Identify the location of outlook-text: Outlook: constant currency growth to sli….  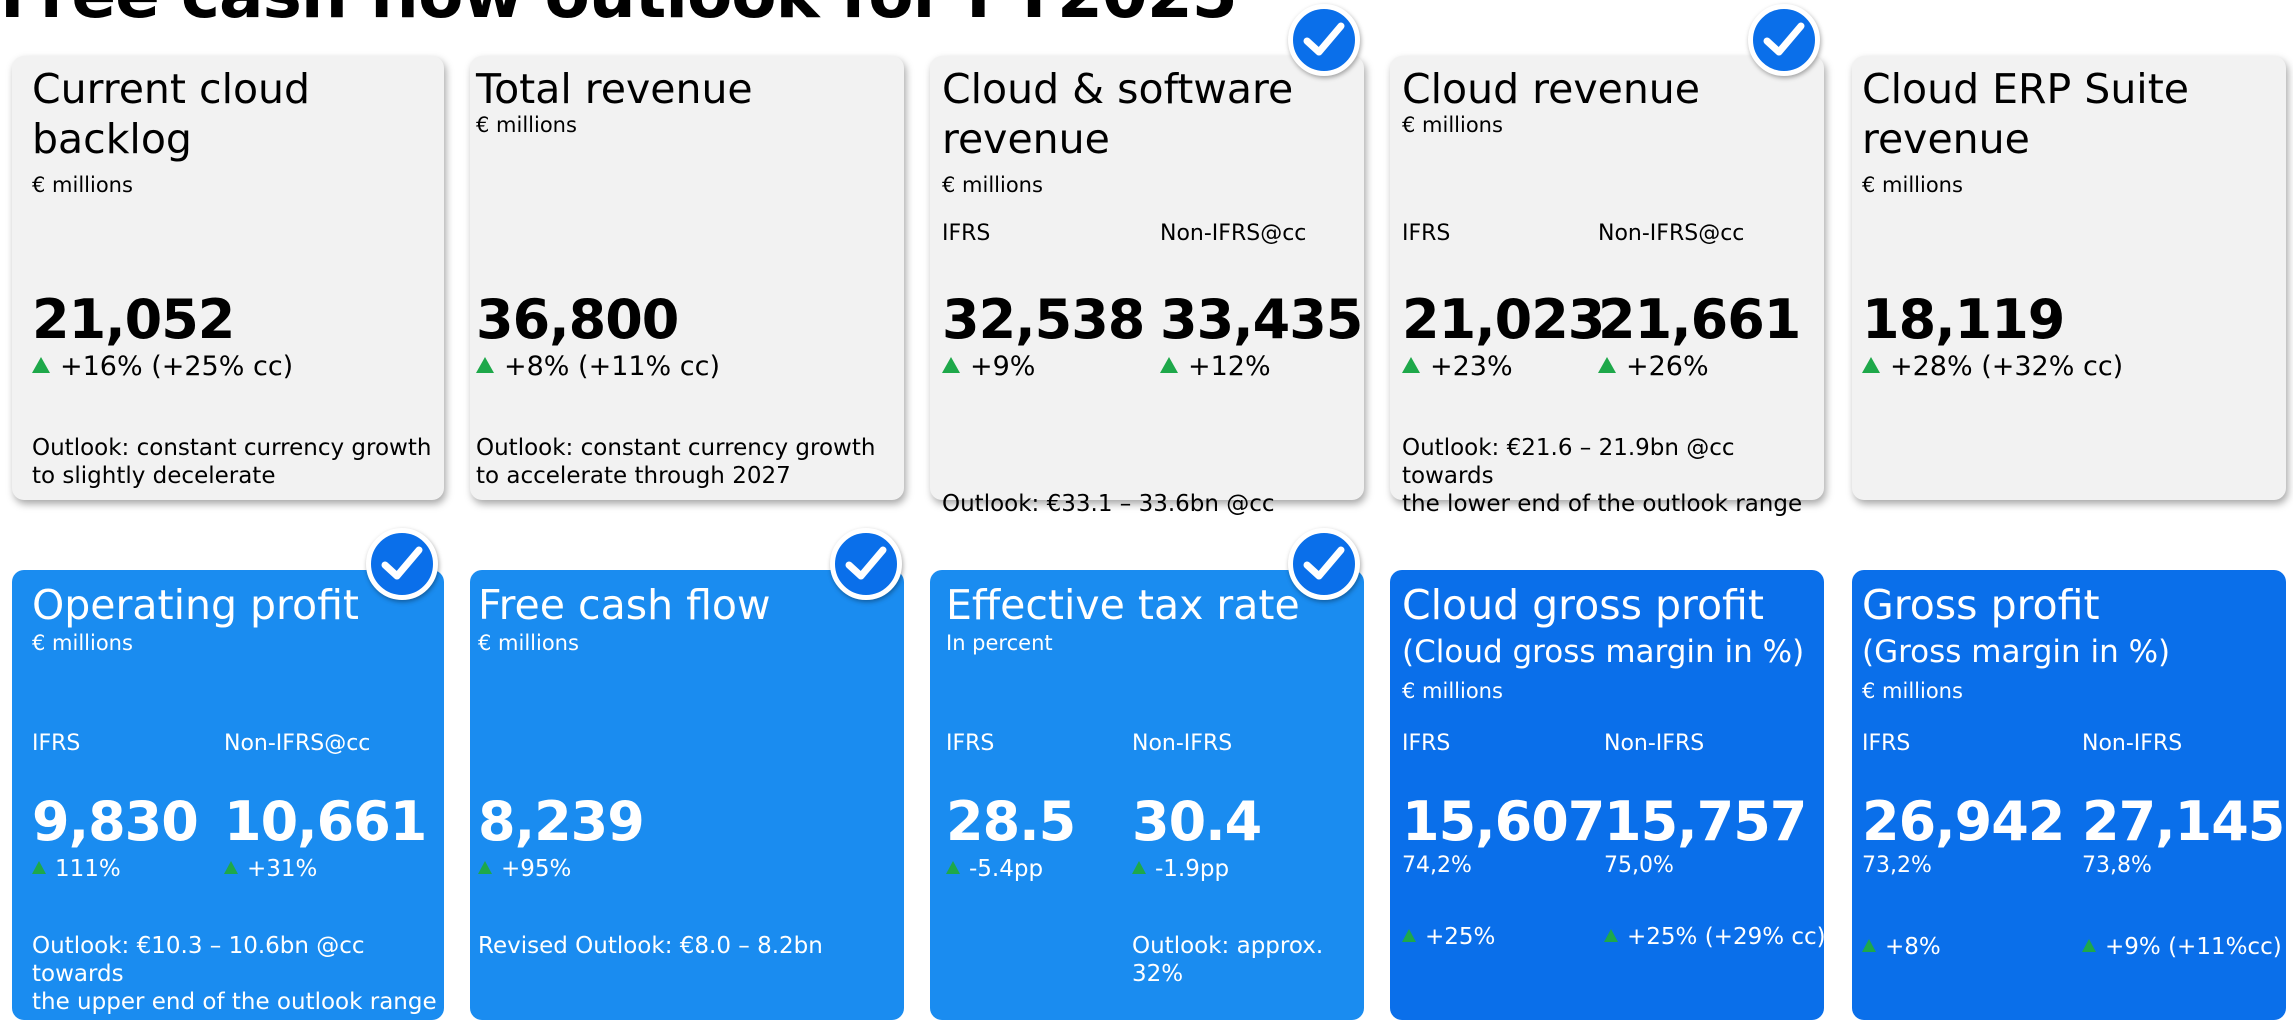
(231, 462).